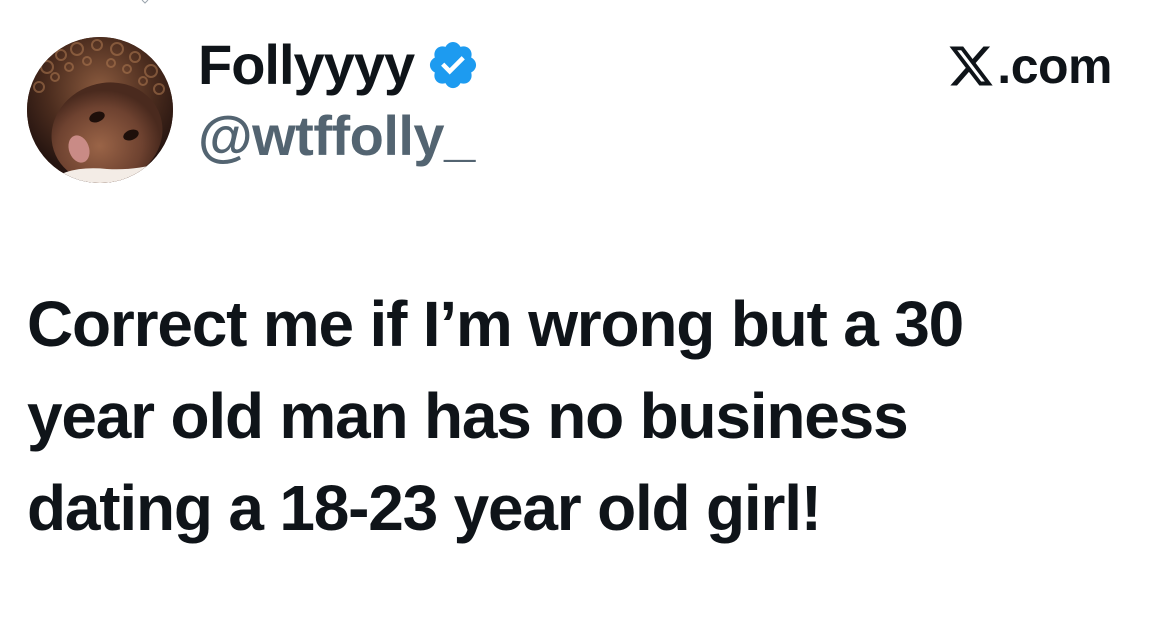 This screenshot has height=622, width=1170. Describe the element at coordinates (336, 136) in the screenshot. I see `author-handle: @wtffolly_` at that location.